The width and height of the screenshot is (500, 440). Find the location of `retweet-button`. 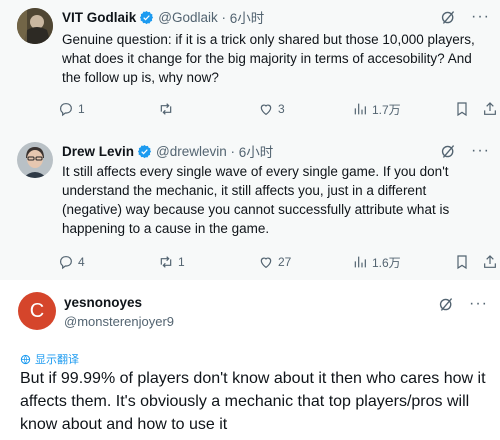

retweet-button is located at coordinates (168, 109).